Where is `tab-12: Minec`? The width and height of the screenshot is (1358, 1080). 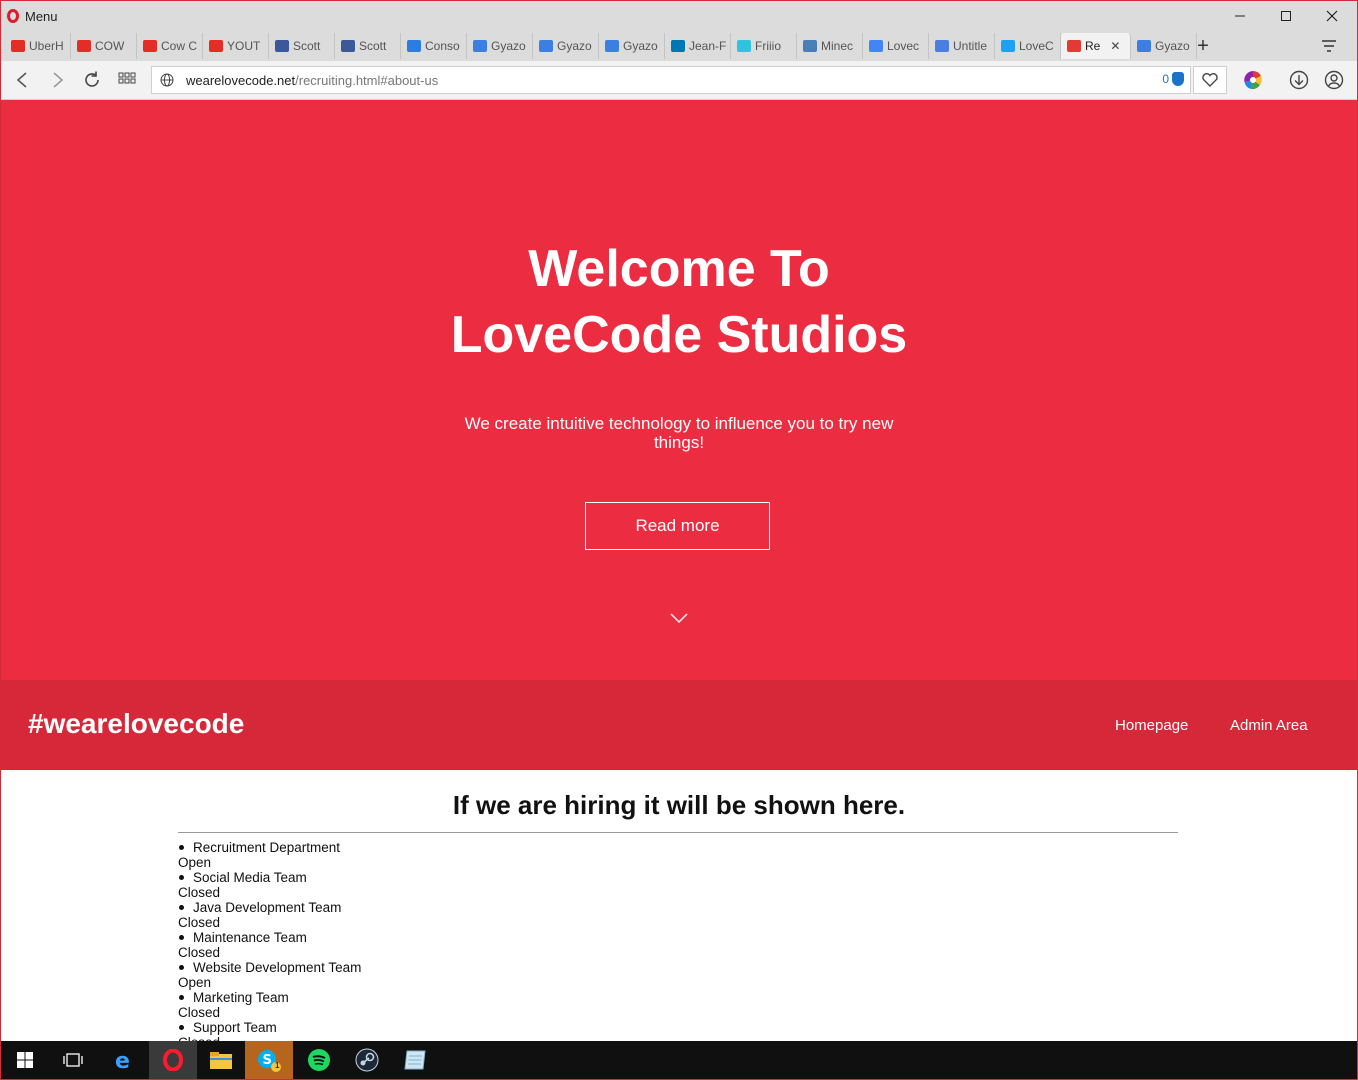
tab-12: Minec is located at coordinates (830, 46).